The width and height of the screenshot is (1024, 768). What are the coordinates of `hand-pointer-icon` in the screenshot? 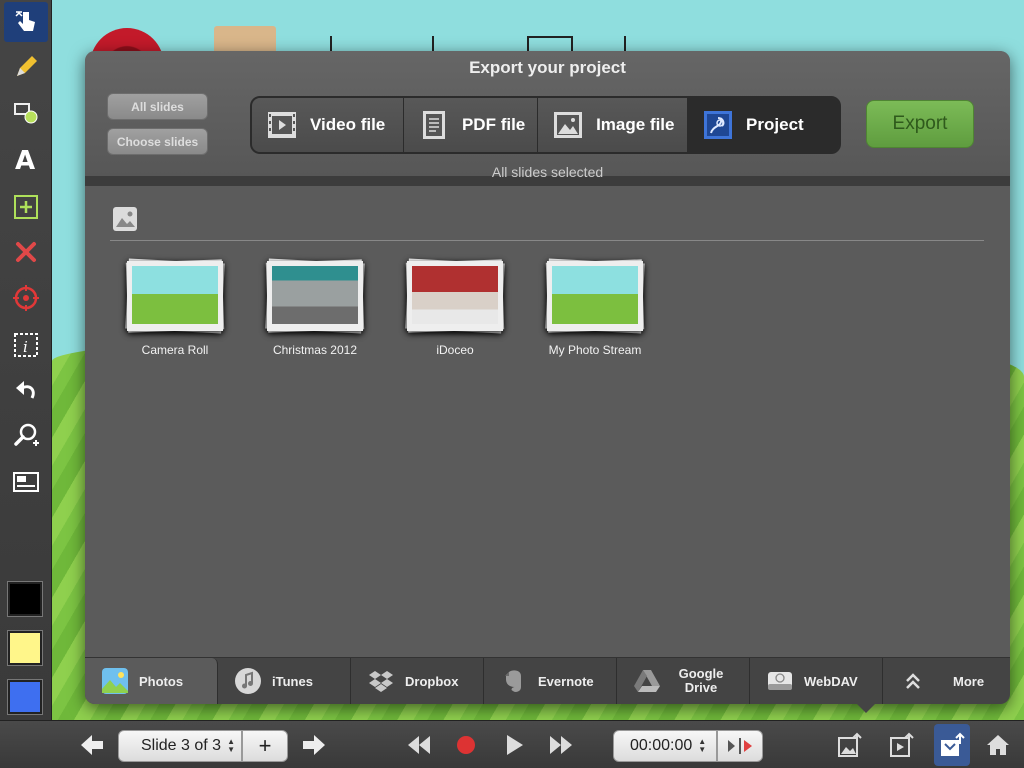 It's located at (25, 21).